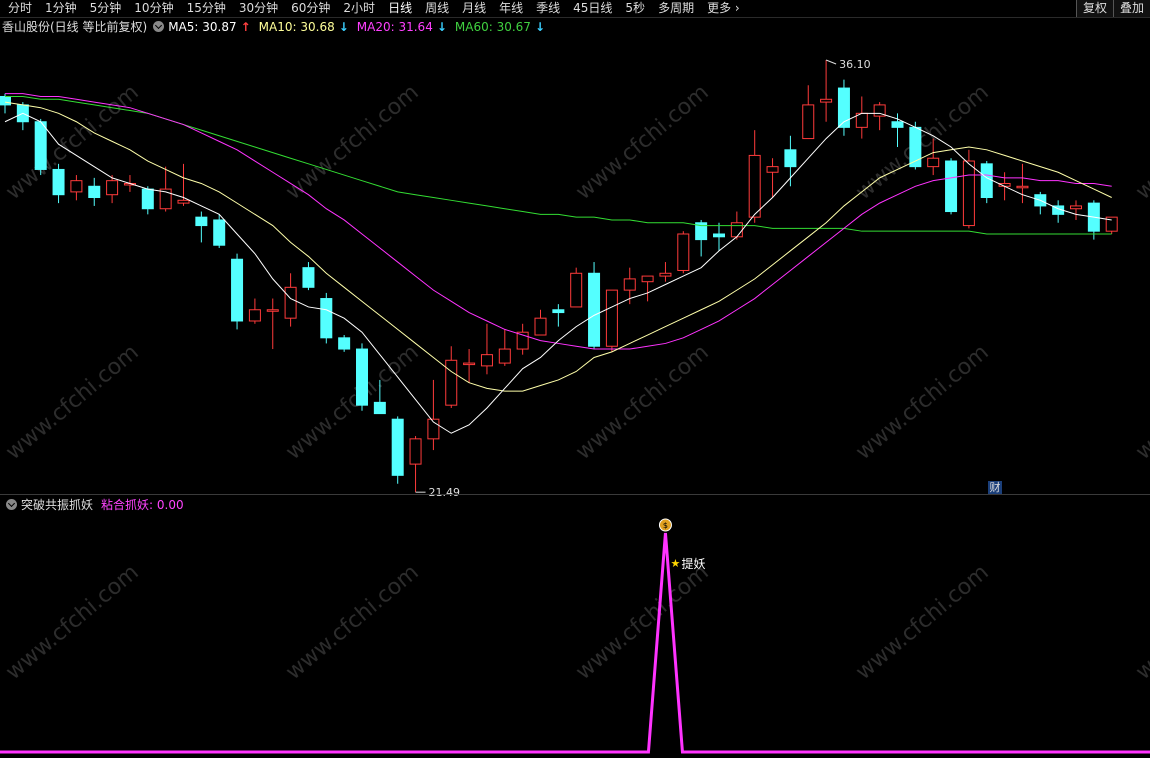 The height and width of the screenshot is (758, 1150). Describe the element at coordinates (675, 563) in the screenshot. I see `star-icon: ★` at that location.